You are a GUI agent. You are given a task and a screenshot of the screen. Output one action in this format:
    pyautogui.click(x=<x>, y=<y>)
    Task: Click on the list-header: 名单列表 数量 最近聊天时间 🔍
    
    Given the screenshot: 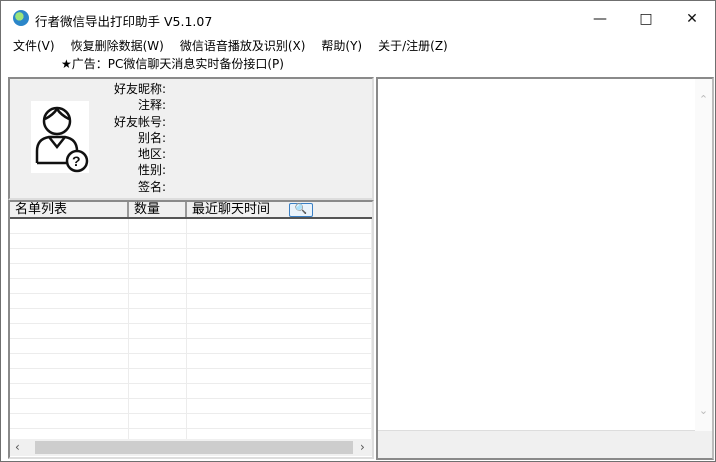 What is the action you would take?
    pyautogui.click(x=191, y=210)
    